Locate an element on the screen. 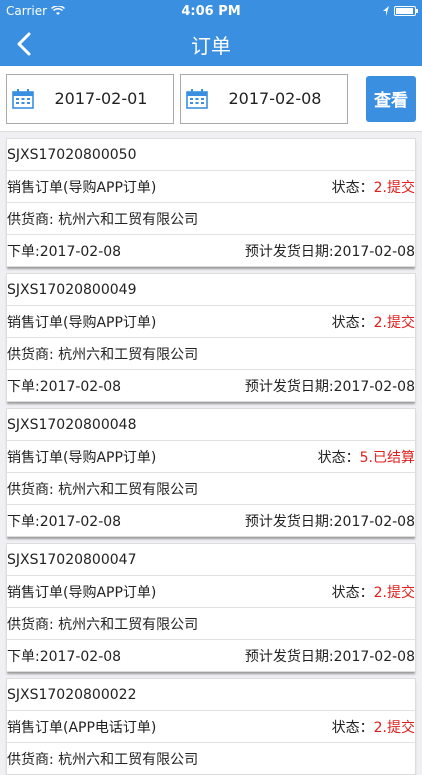  order-id-row: SJXS17020800022 is located at coordinates (211, 695).